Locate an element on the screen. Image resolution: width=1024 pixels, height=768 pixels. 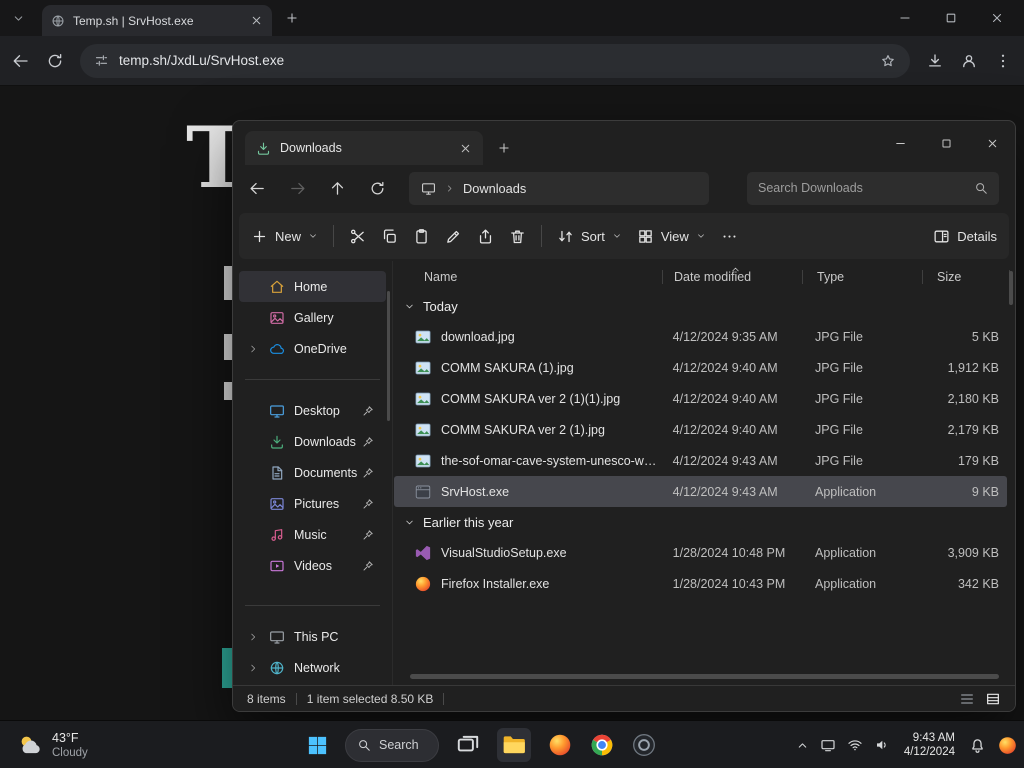
new-tab-button is located at coordinates (292, 18).